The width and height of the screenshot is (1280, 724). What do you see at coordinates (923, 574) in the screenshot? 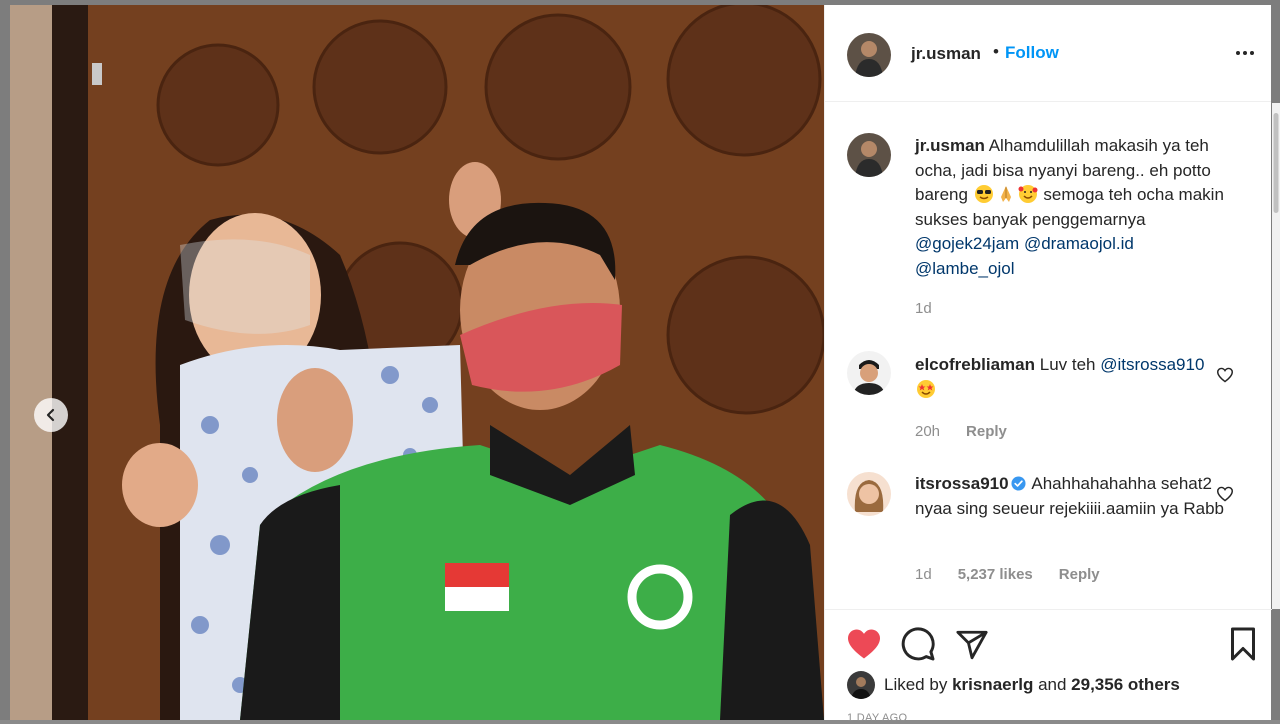
I see `comment-time: 1d` at bounding box center [923, 574].